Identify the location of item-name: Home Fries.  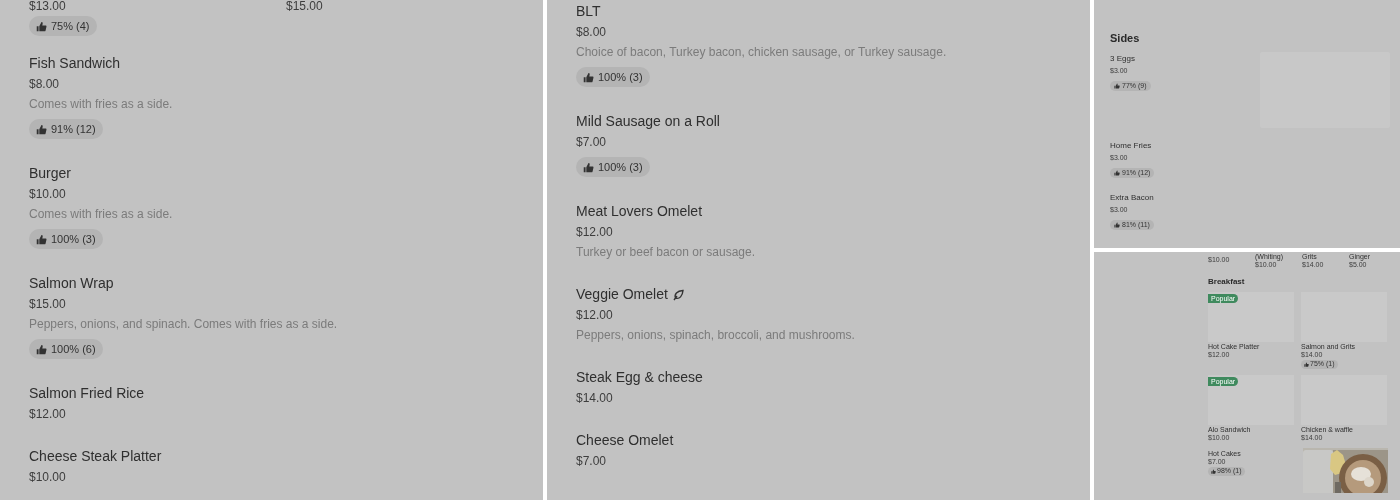
(1131, 146).